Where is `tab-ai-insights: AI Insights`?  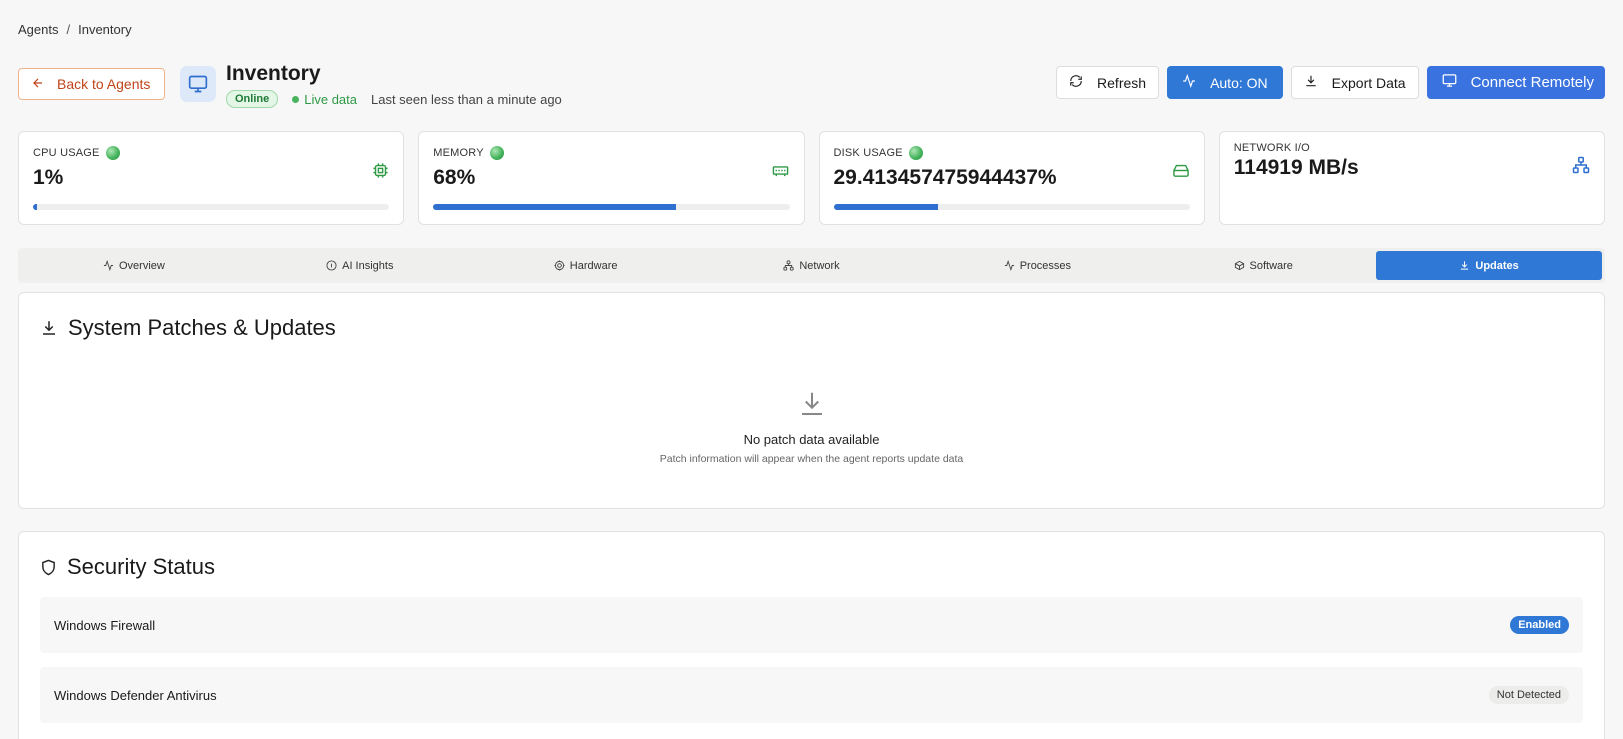 tab-ai-insights: AI Insights is located at coordinates (360, 265).